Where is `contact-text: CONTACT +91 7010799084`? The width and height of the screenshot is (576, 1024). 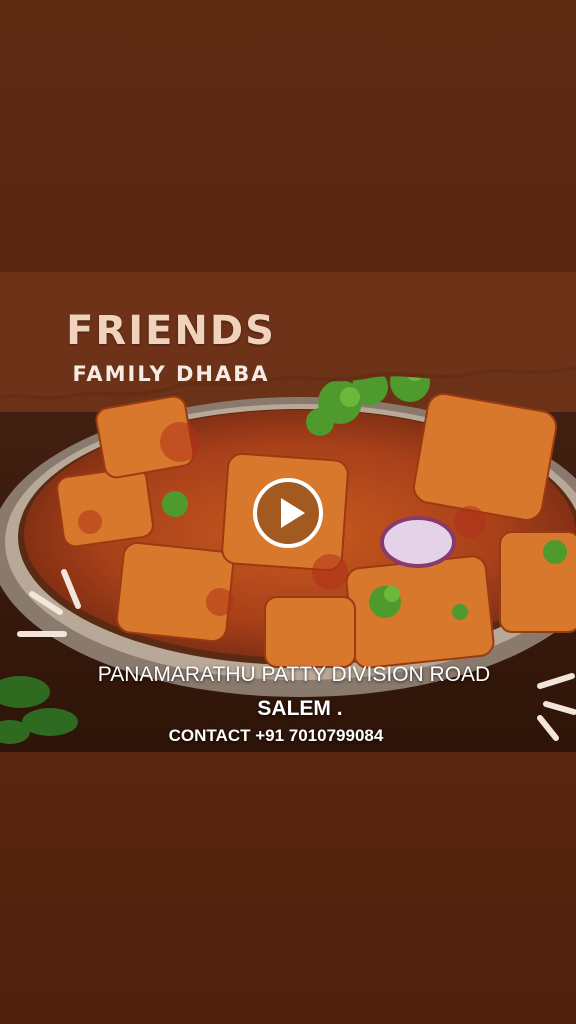 contact-text: CONTACT +91 7010799084 is located at coordinates (276, 735).